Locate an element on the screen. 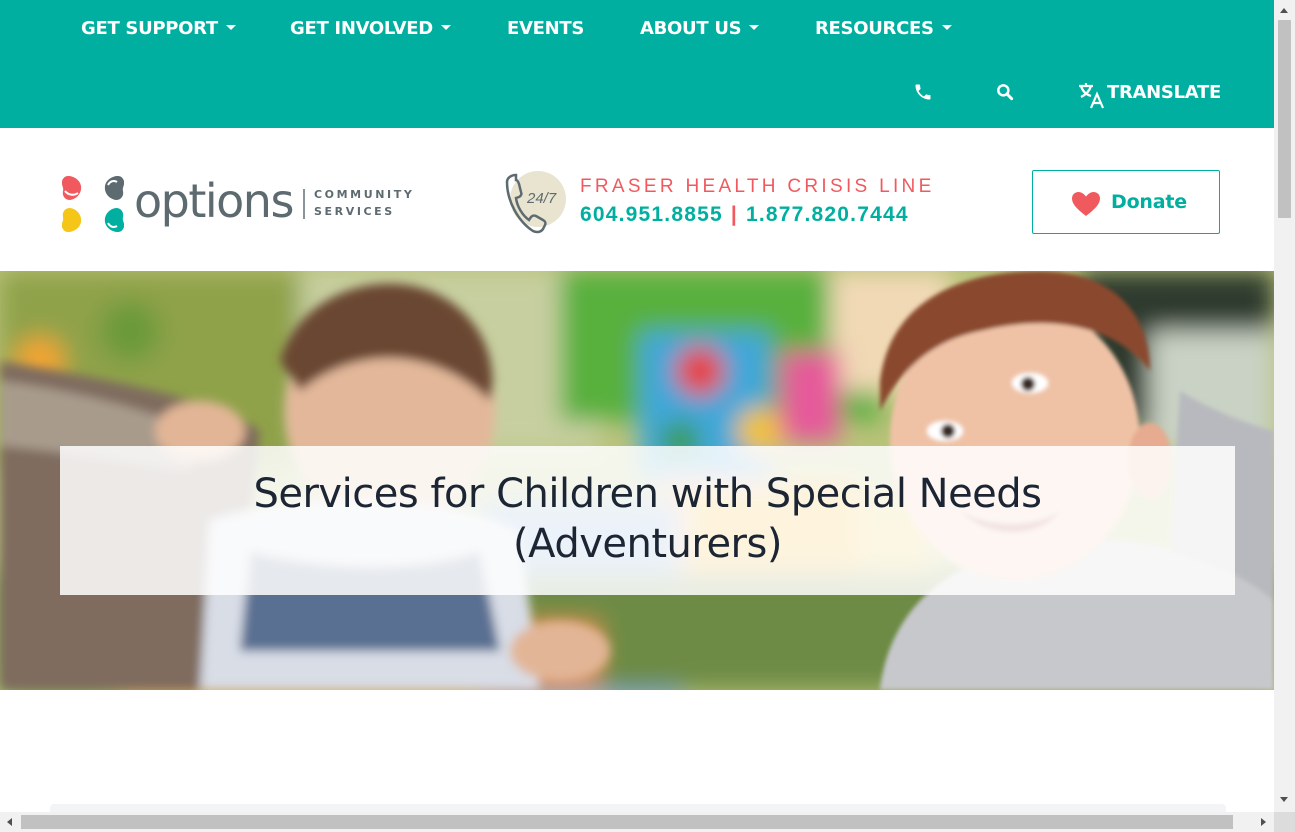 The height and width of the screenshot is (832, 1295). utility-bar: TRANSLATE is located at coordinates (637, 96).